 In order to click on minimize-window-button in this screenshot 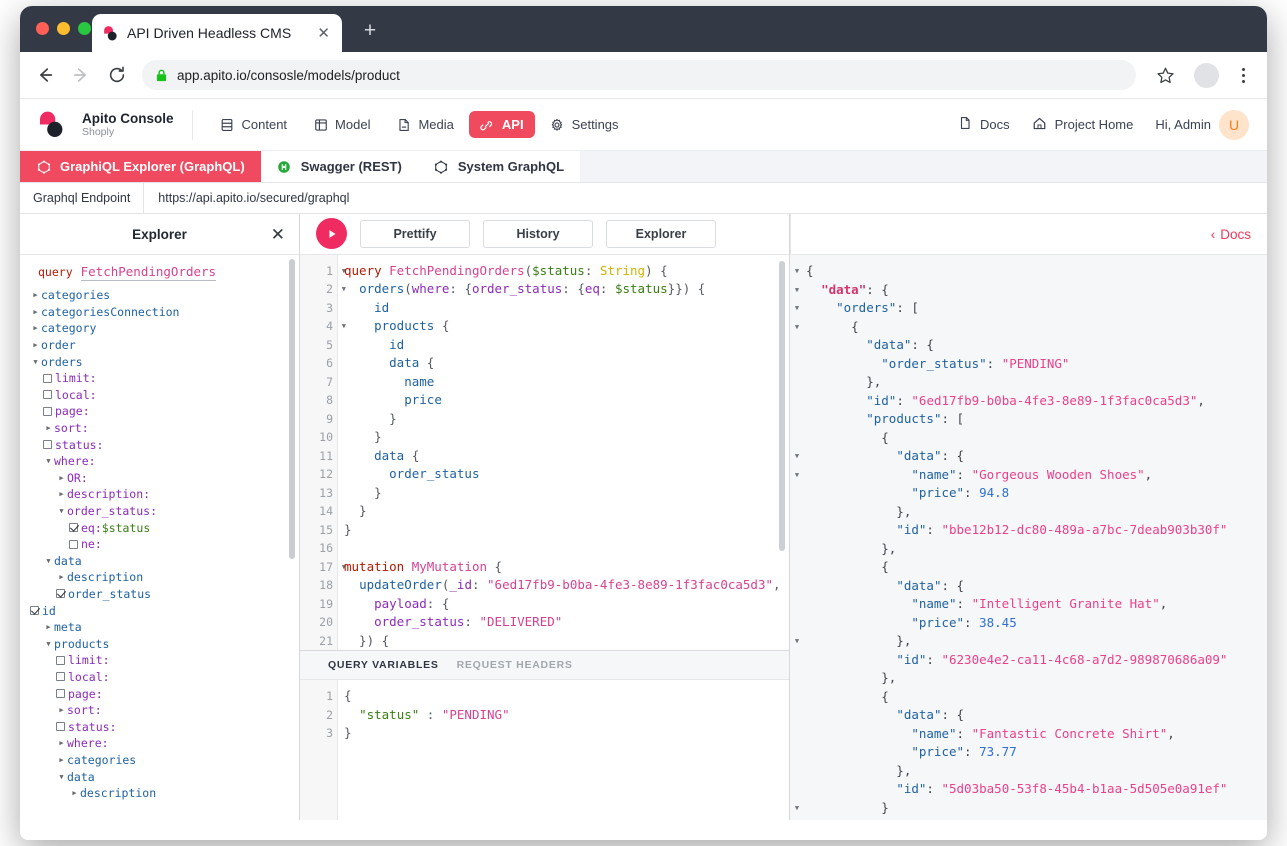, I will do `click(63, 28)`.